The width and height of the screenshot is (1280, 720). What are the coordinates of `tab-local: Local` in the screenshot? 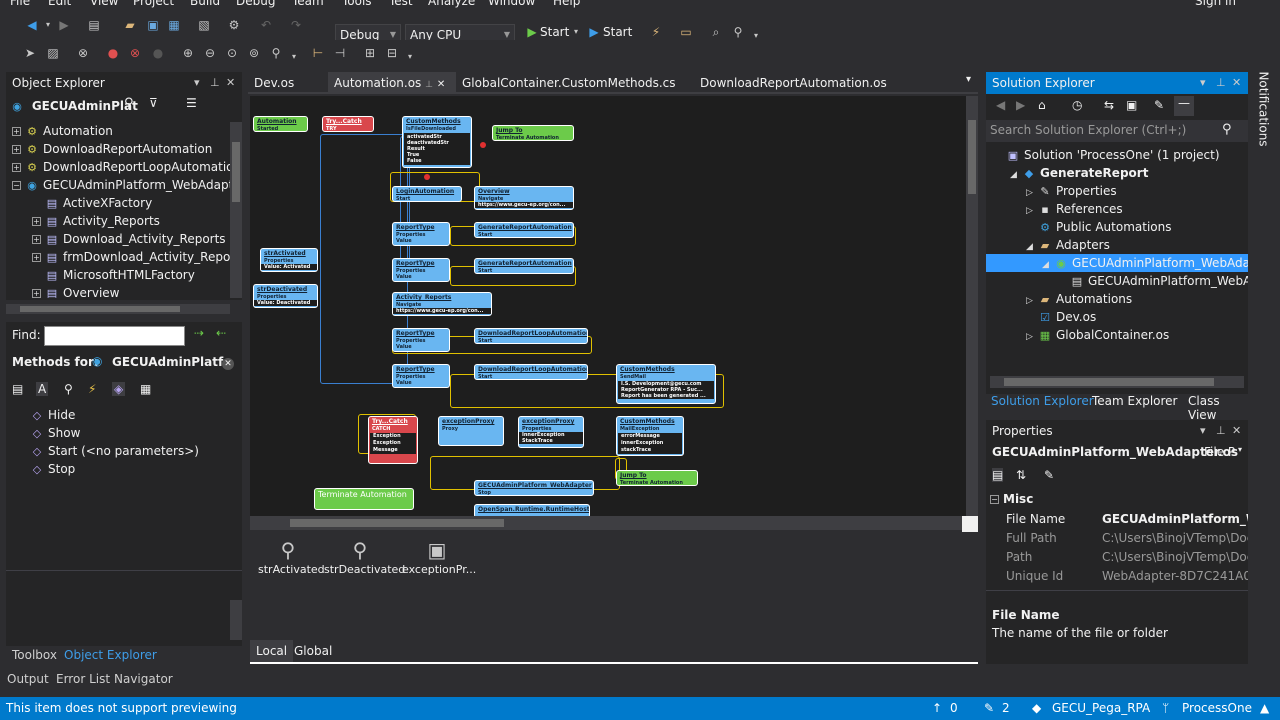 It's located at (272, 651).